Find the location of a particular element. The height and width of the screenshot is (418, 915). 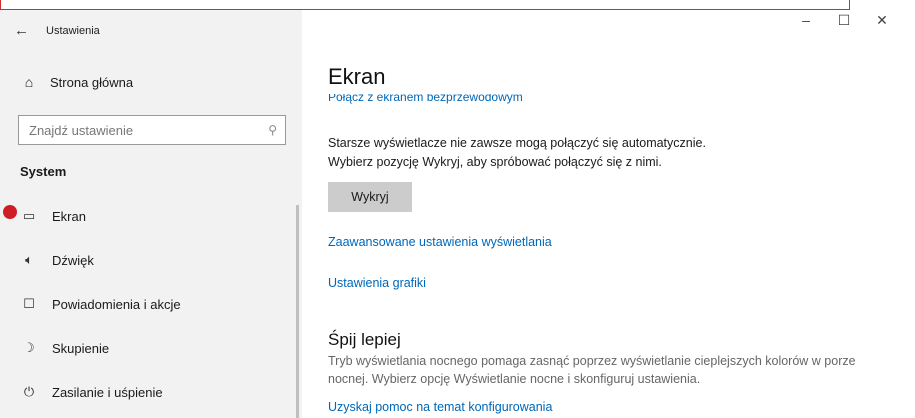

sidebar-item-focus: ☽ Skupienie is located at coordinates (64, 348).